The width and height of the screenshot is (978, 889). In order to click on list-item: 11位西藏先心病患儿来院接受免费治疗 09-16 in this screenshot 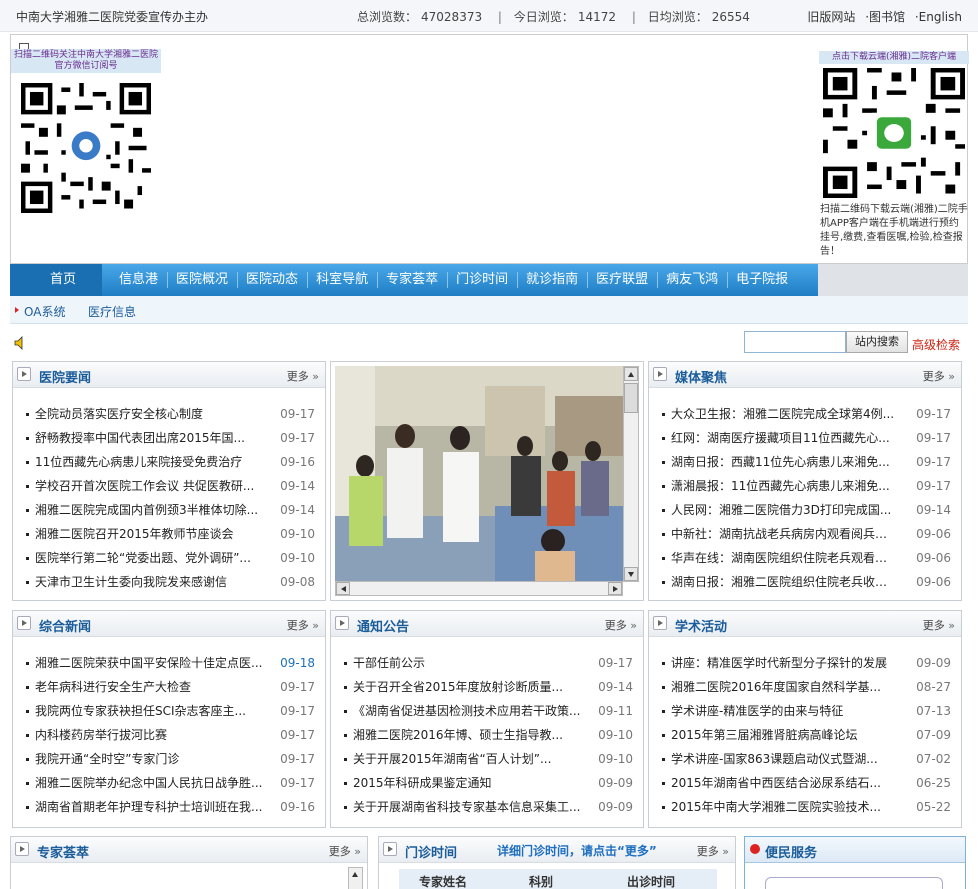, I will do `click(172, 462)`.